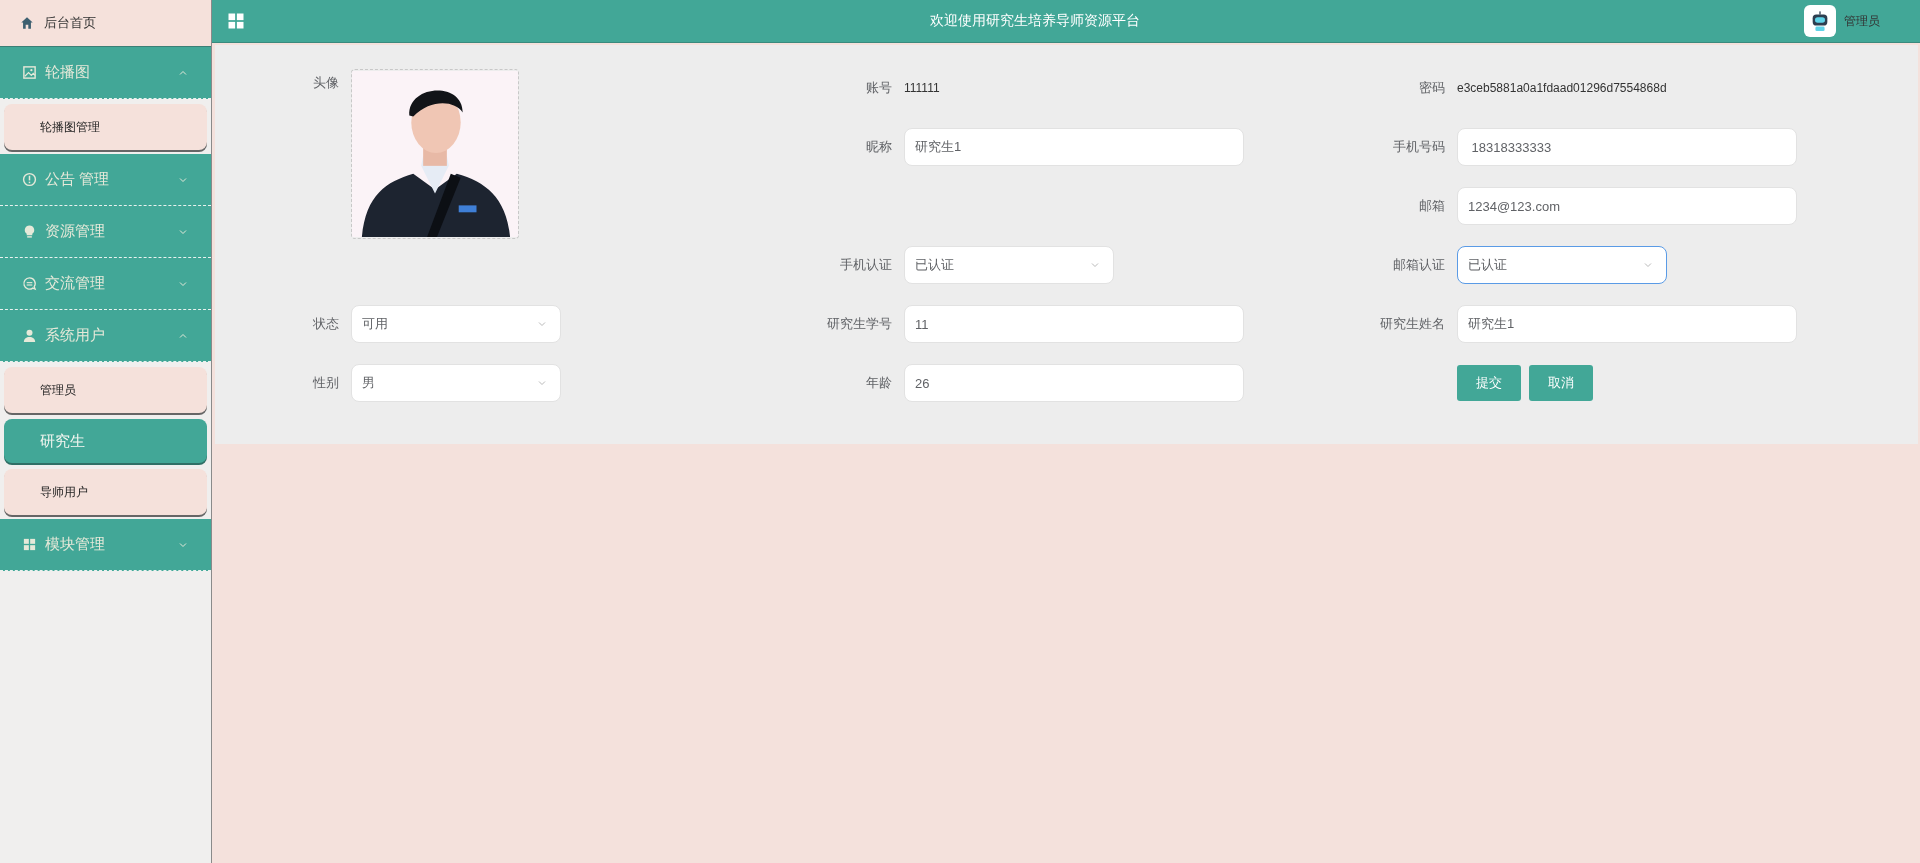  I want to click on field-label: 状态, so click(326, 324).